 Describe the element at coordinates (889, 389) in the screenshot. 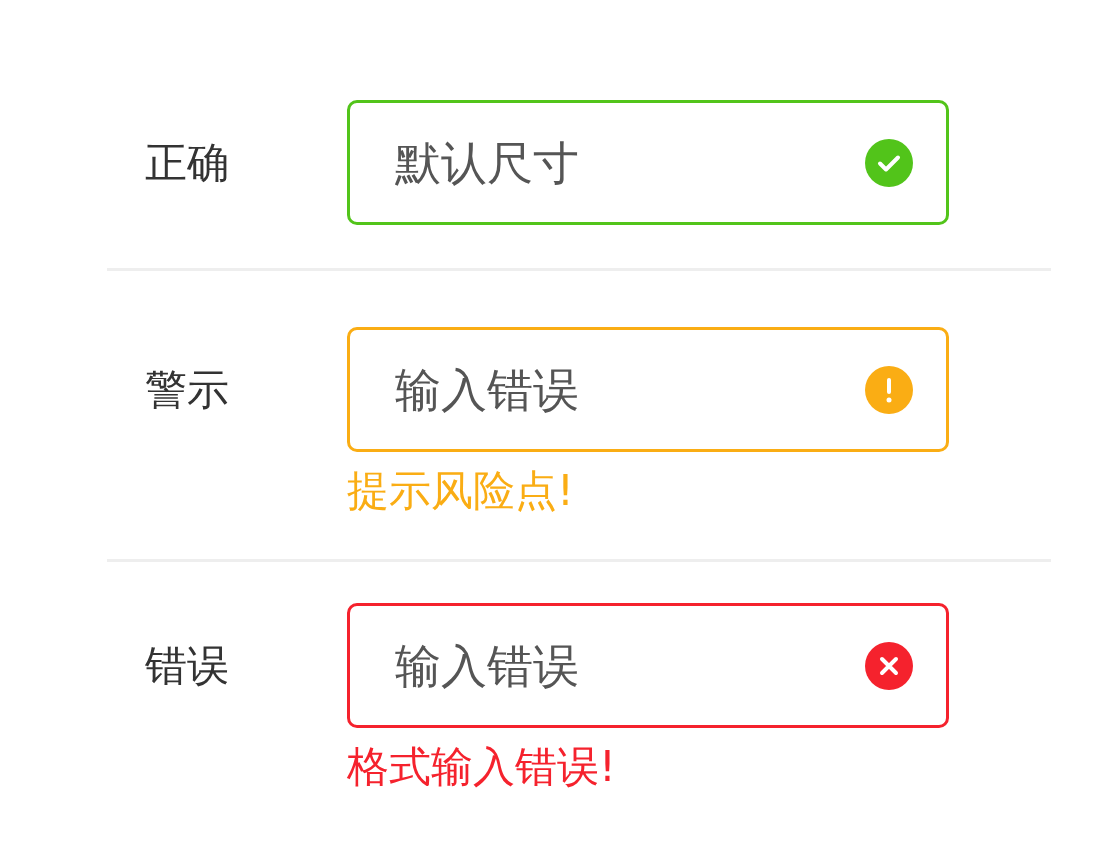

I see `exclamation-circle-icon` at that location.